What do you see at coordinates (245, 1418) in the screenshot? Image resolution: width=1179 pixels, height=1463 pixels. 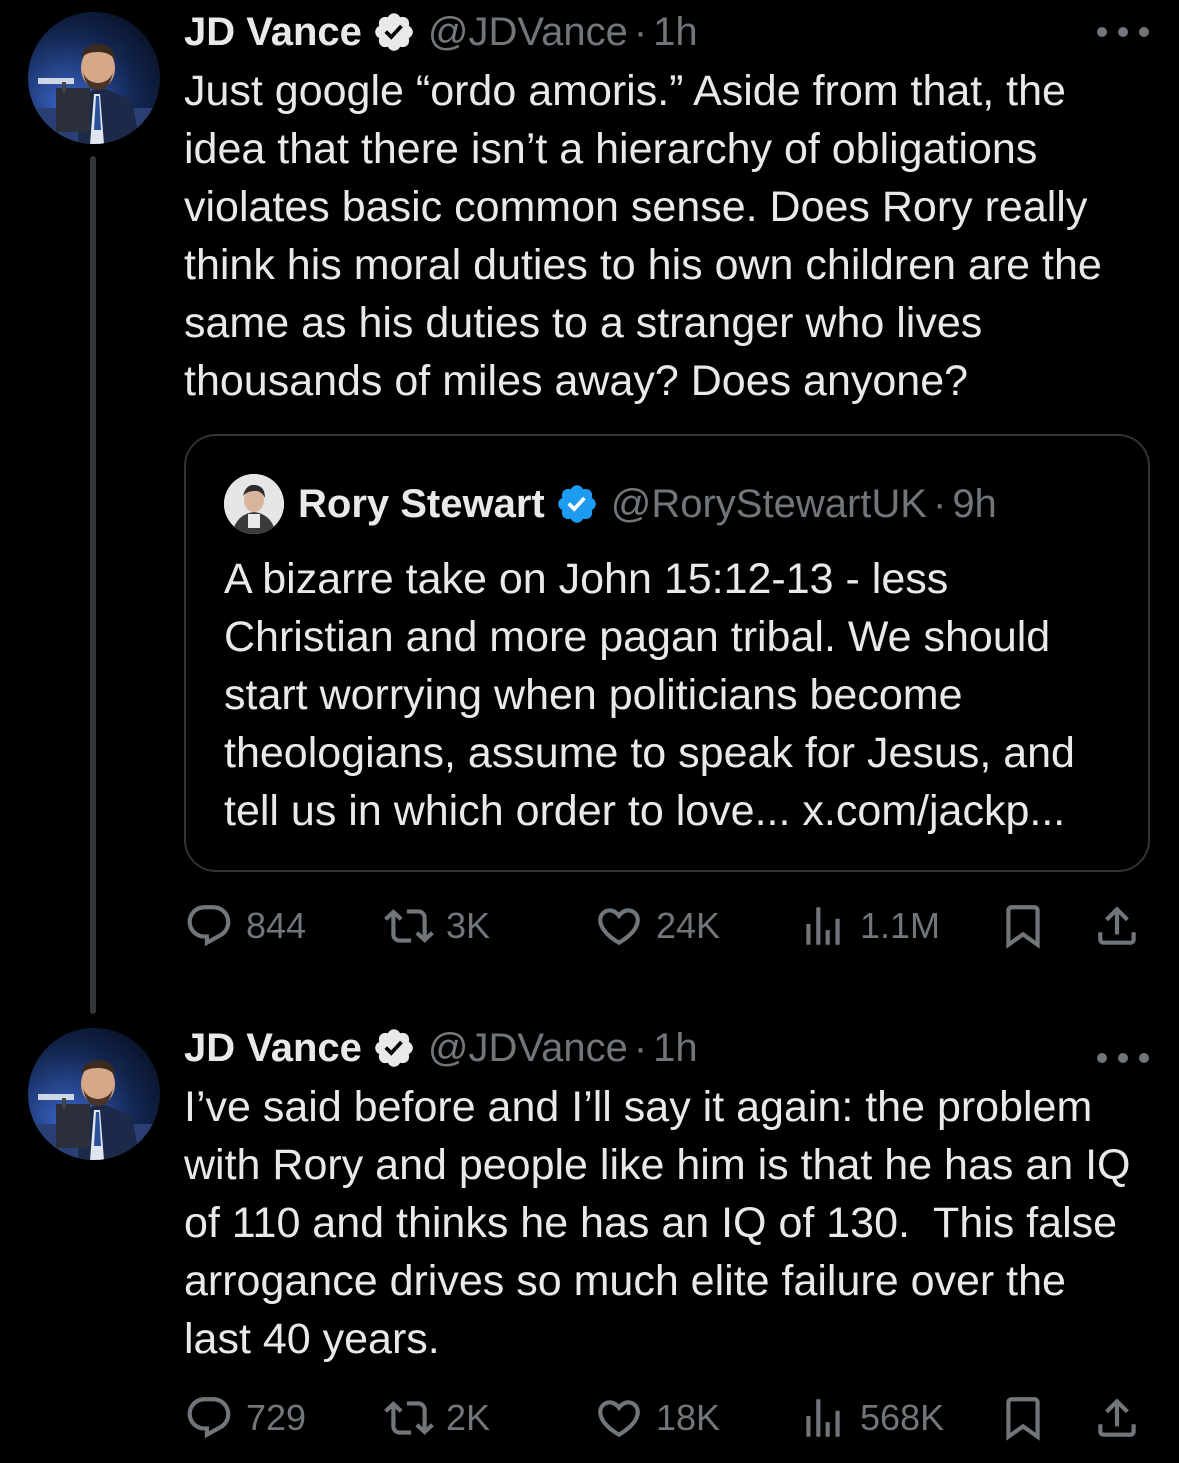 I see `reply-button: 729` at bounding box center [245, 1418].